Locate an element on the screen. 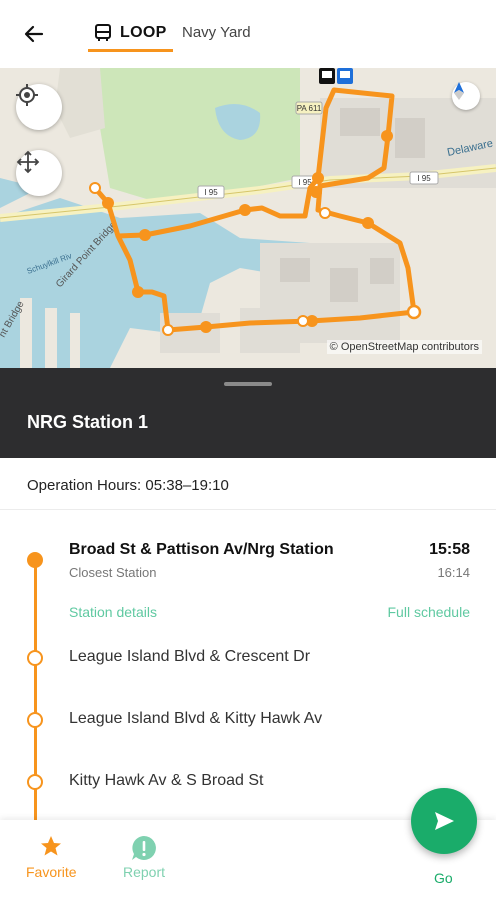 The height and width of the screenshot is (900, 496). following-departure-time: 16:14 is located at coordinates (453, 572).